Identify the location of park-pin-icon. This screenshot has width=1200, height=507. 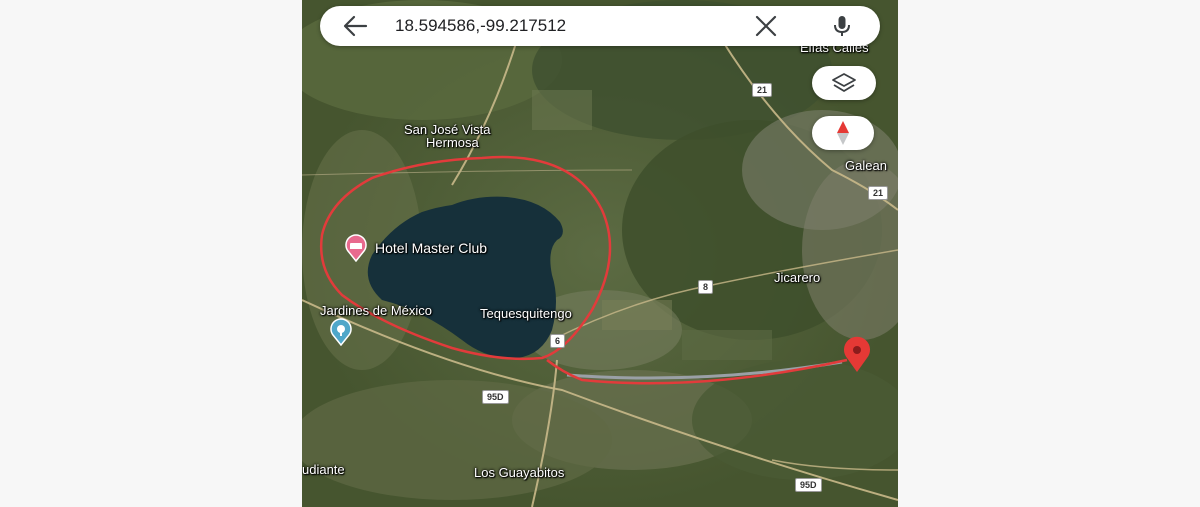
(341, 334).